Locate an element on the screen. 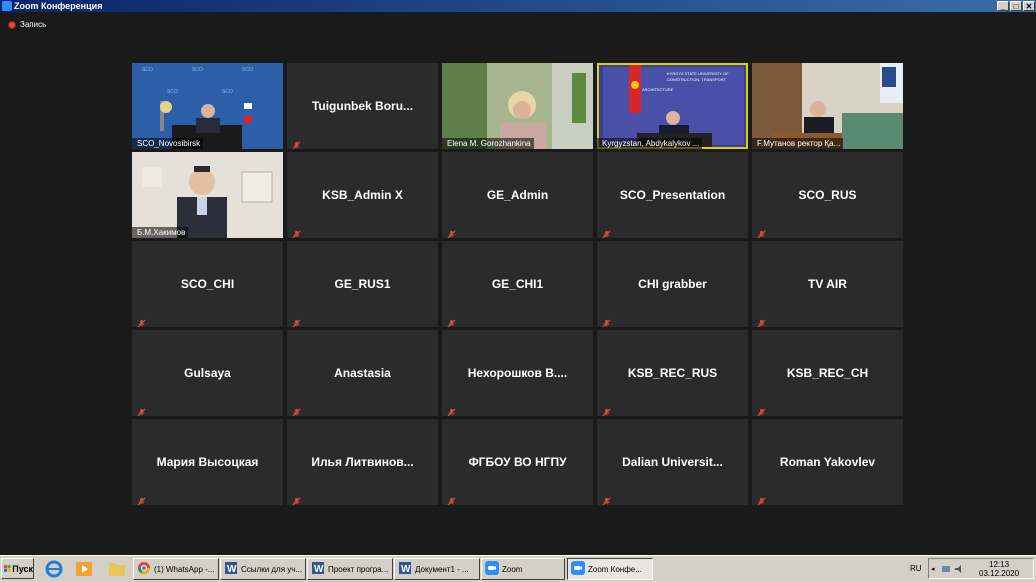  recording-indicator: Запись is located at coordinates (27, 24).